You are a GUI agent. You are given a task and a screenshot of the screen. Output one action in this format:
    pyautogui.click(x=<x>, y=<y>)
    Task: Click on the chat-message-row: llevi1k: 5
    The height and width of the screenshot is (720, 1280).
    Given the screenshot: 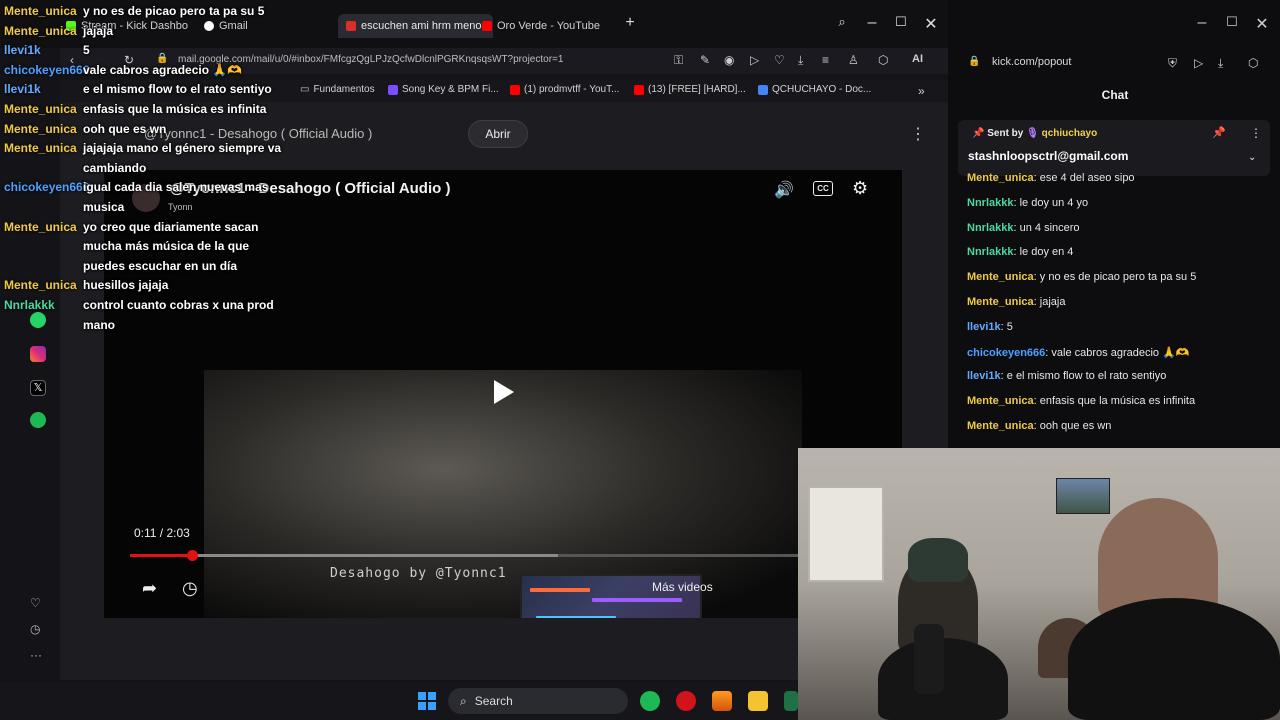 What is the action you would take?
    pyautogui.click(x=990, y=327)
    